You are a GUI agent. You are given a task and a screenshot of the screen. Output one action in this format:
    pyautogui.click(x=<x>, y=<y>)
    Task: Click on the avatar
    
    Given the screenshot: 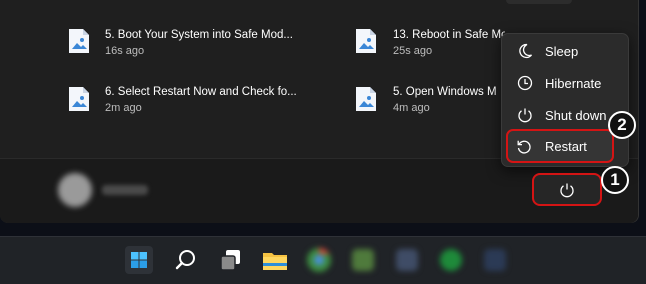 What is the action you would take?
    pyautogui.click(x=75, y=190)
    